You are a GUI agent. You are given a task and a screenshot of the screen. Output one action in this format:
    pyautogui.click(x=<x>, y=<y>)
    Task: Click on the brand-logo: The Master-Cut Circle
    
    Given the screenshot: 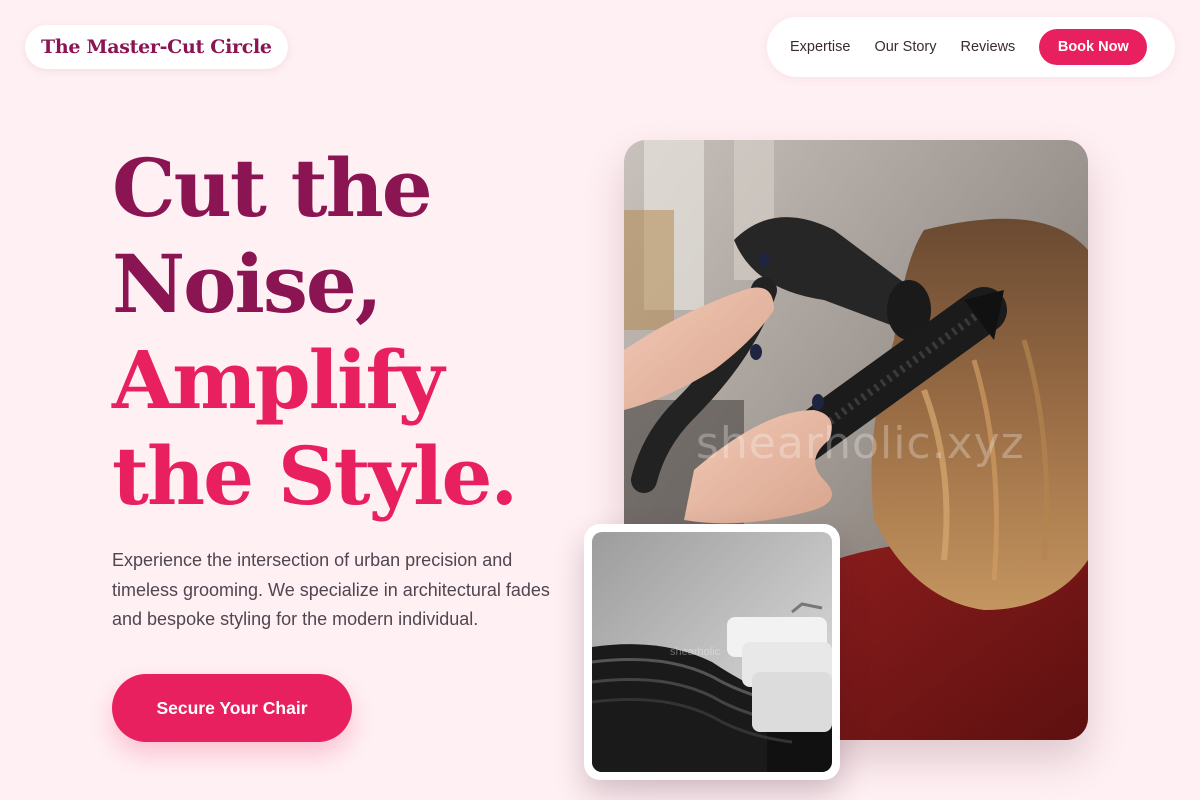 What is the action you would take?
    pyautogui.click(x=156, y=47)
    